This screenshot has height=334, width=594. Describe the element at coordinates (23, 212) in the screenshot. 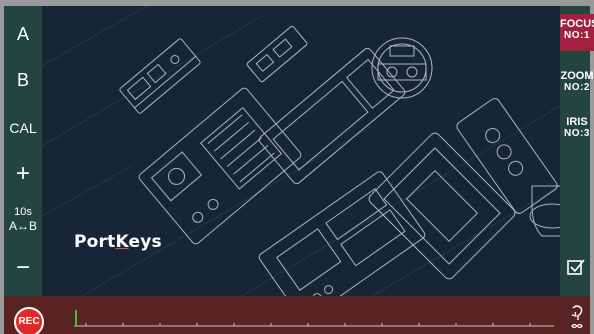

I see `time-label: 10s` at that location.